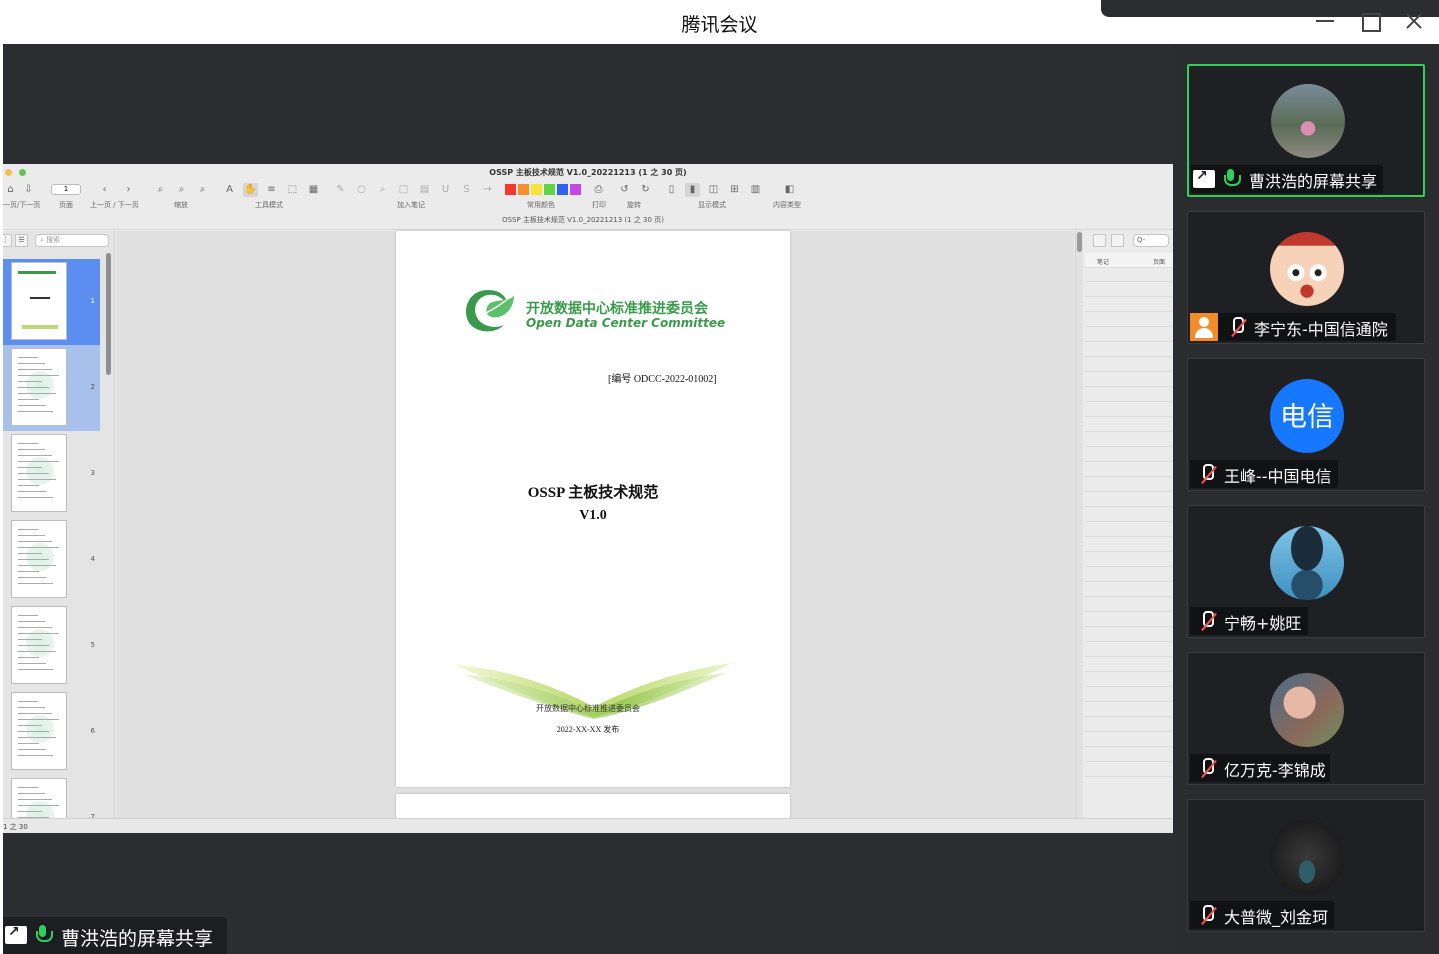 This screenshot has width=1439, height=954. Describe the element at coordinates (92, 301) in the screenshot. I see `thumbnail-page-number: 1` at that location.